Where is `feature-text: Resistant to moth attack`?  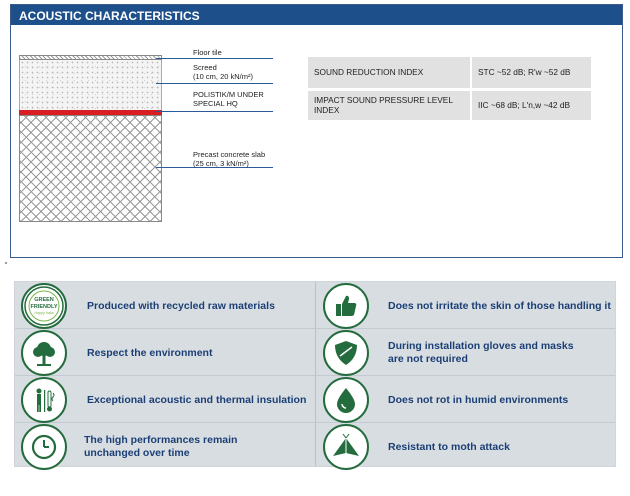
feature-text: Resistant to moth attack is located at coordinates (449, 446).